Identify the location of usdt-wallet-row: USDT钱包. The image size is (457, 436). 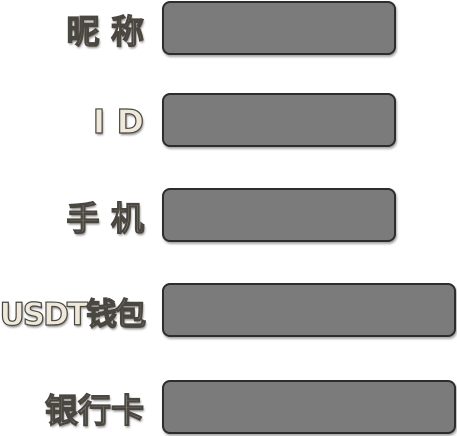
(228, 311).